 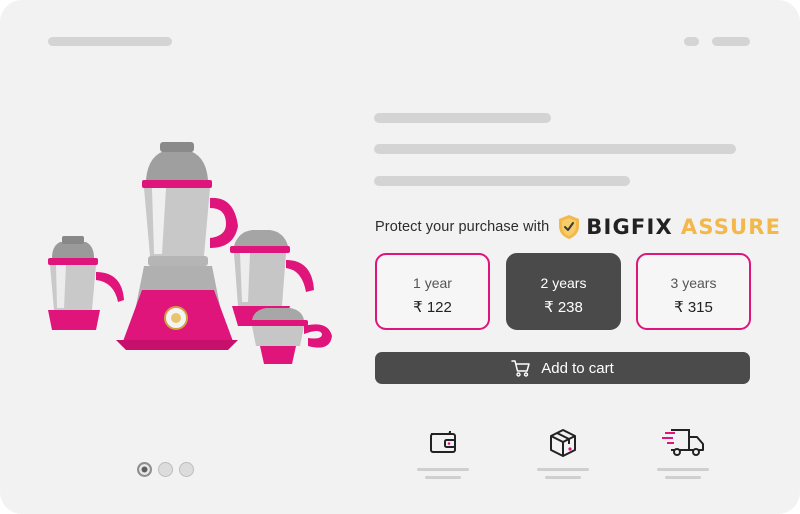 What do you see at coordinates (563, 291) in the screenshot?
I see `plan-option-2-years: 2 years ₹ 238` at bounding box center [563, 291].